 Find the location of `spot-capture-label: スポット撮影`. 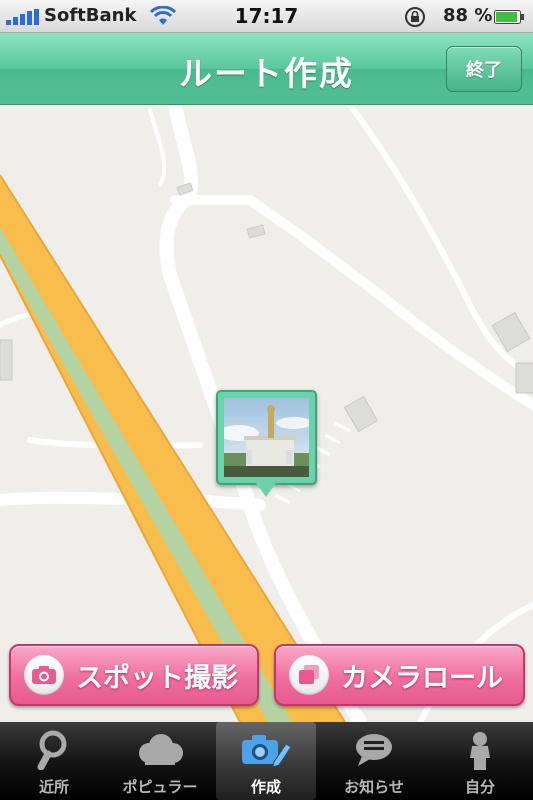

spot-capture-label: スポット撮影 is located at coordinates (157, 678).